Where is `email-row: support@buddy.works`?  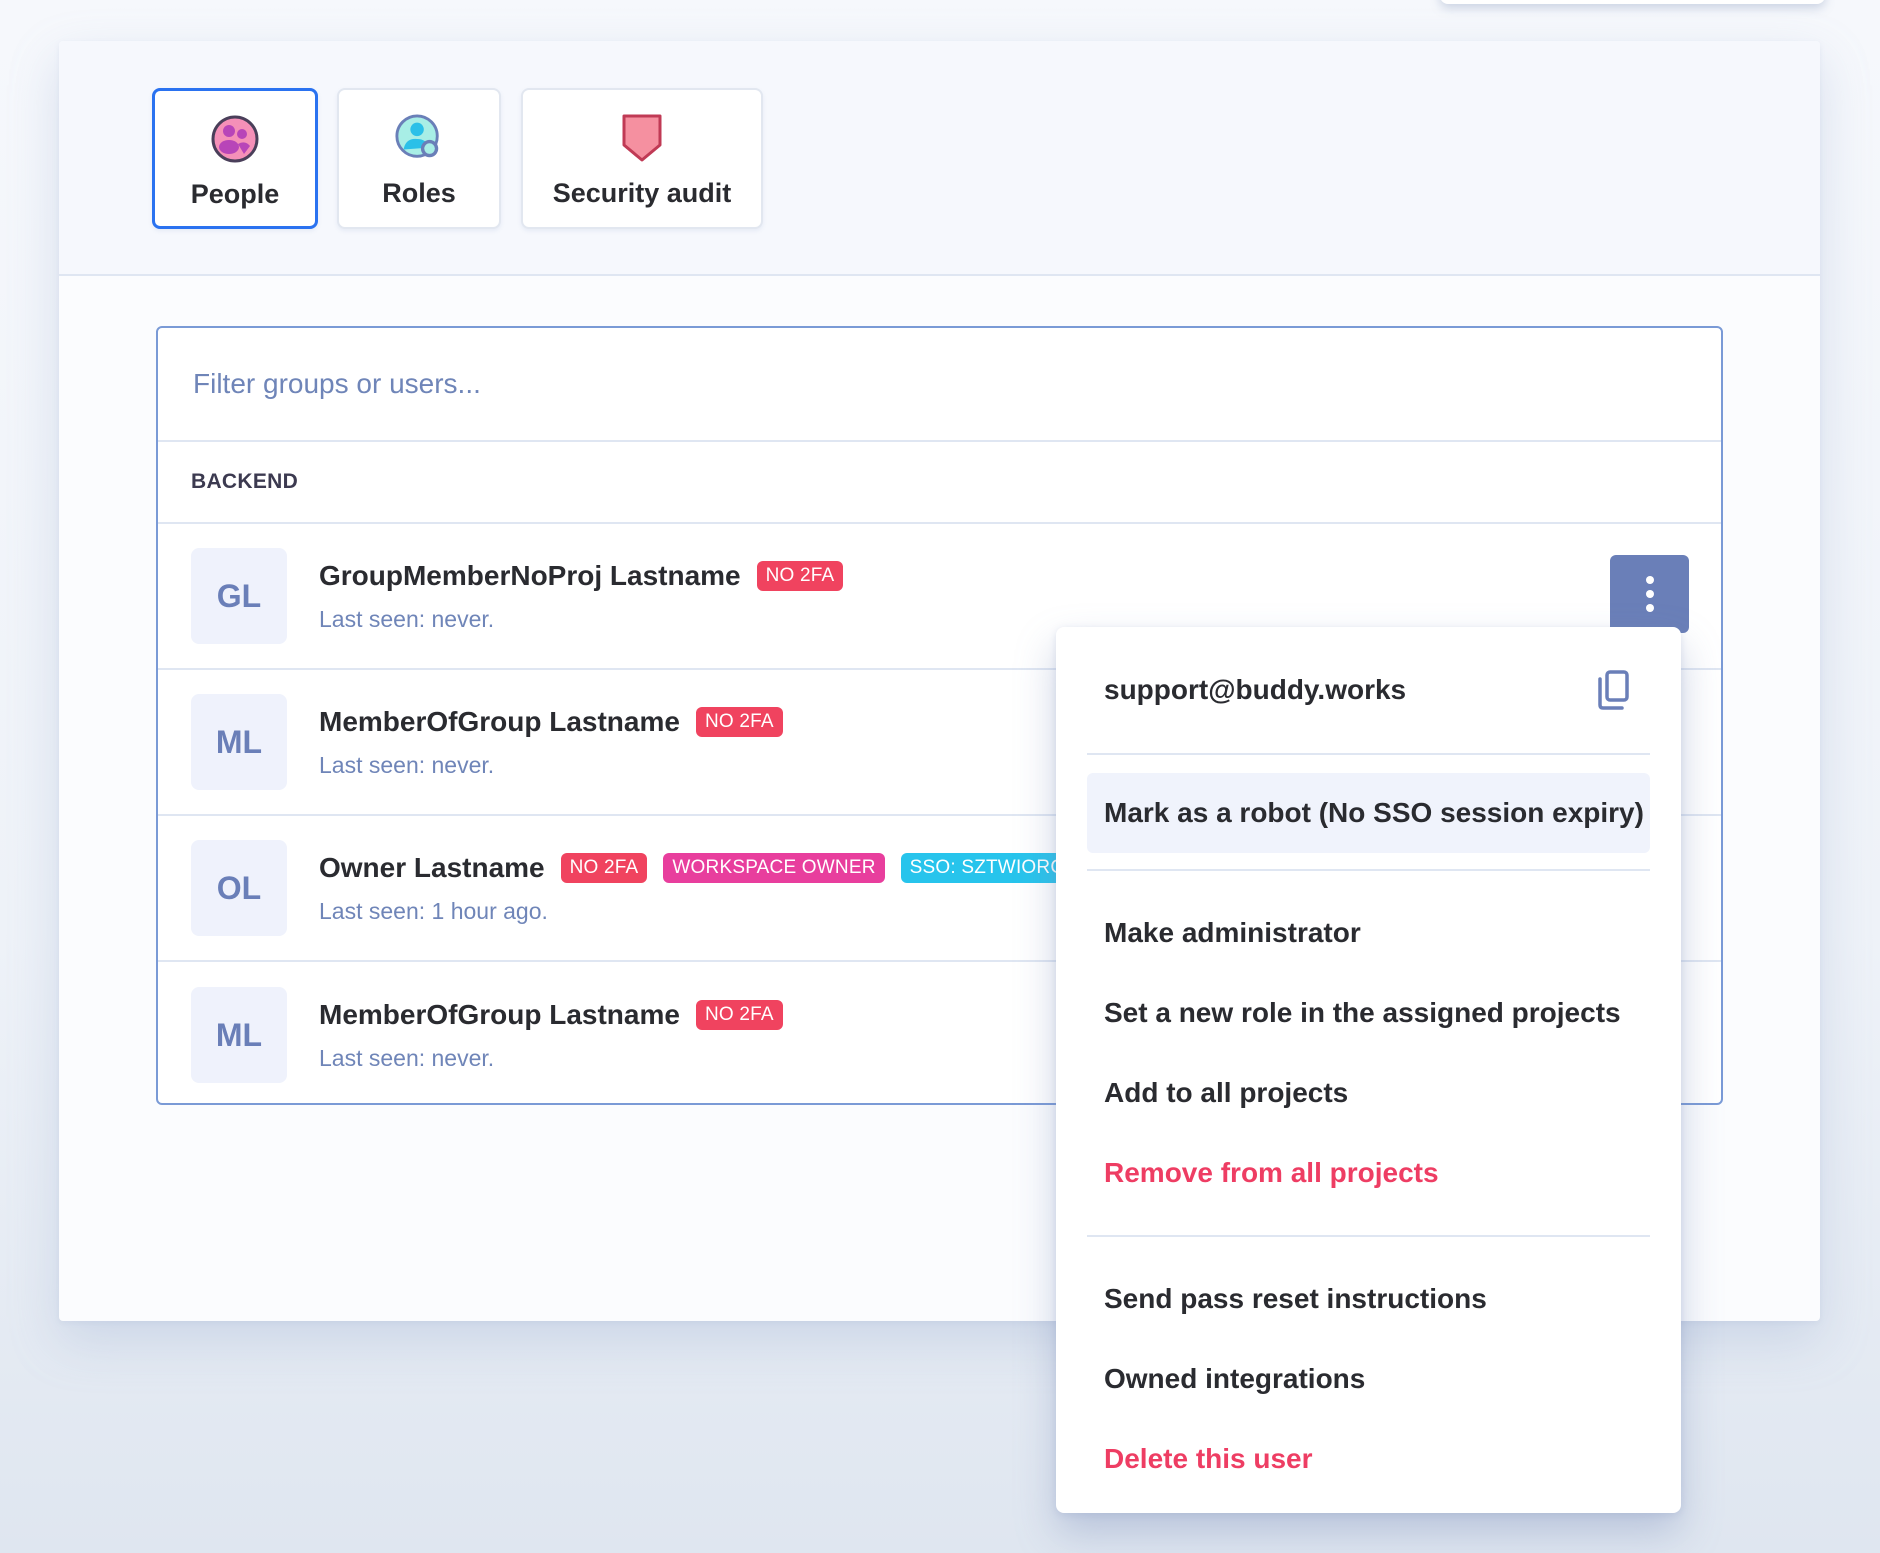
email-row: support@buddy.works is located at coordinates (1368, 691).